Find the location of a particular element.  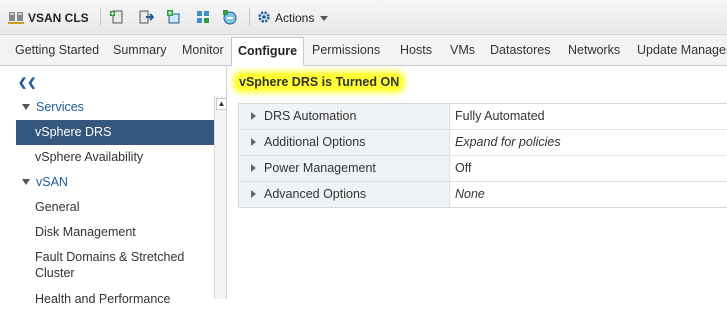

tab-hosts: Hosts is located at coordinates (416, 53).